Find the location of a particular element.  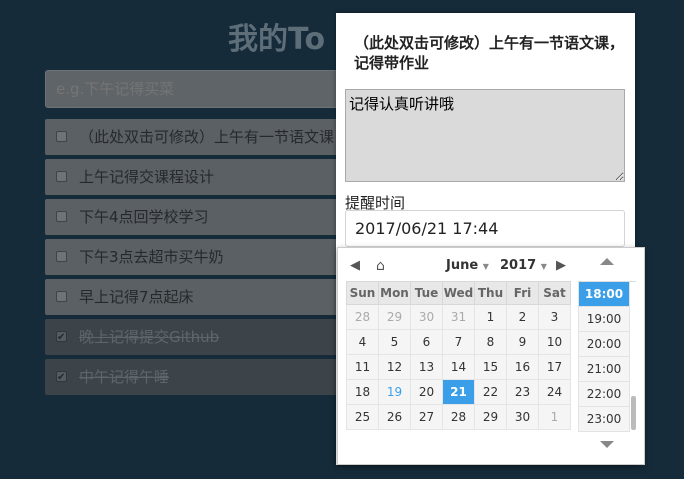

calendar-day: 13 is located at coordinates (426, 367).